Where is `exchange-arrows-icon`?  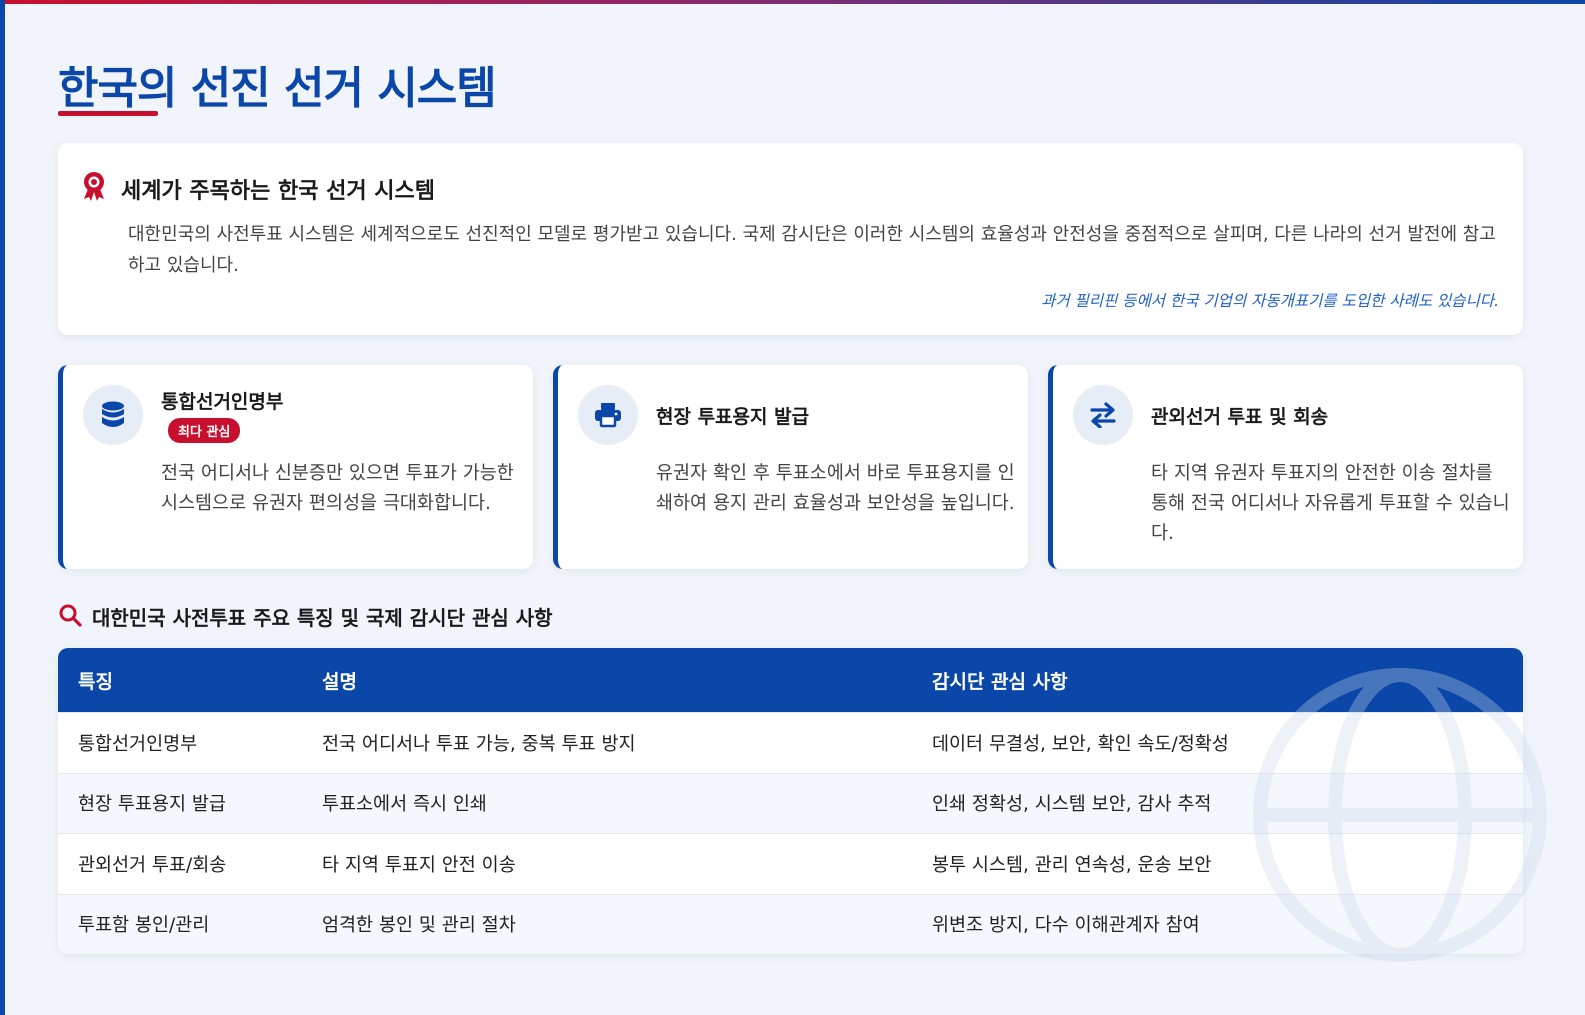
exchange-arrows-icon is located at coordinates (1103, 415).